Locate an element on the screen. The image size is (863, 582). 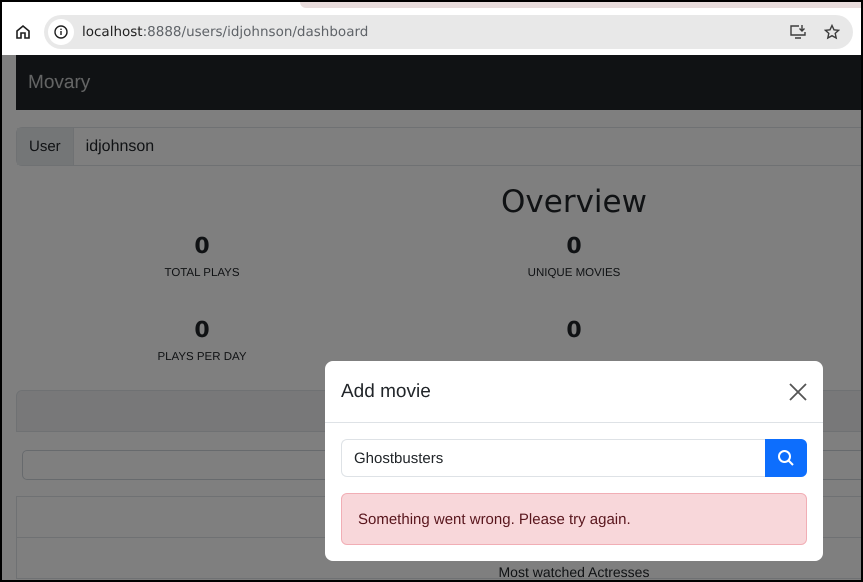
error-alert: Something went wrong. Please try again. is located at coordinates (574, 519).